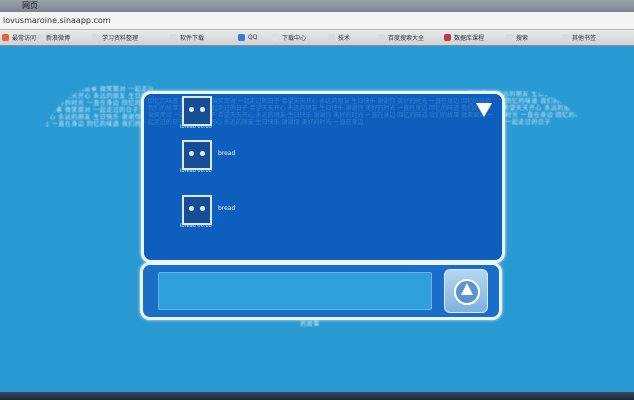 Image resolution: width=634 pixels, height=400 pixels. What do you see at coordinates (317, 6) in the screenshot?
I see `browser-titlebar: 网页` at bounding box center [317, 6].